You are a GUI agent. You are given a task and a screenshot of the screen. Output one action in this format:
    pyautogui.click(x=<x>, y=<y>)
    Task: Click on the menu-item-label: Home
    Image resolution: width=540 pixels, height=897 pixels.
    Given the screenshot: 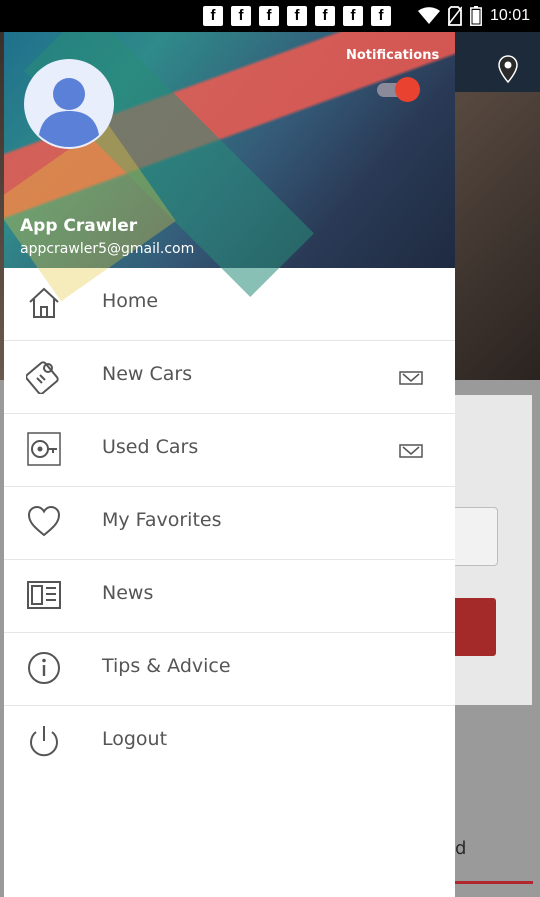 What is the action you would take?
    pyautogui.click(x=130, y=301)
    